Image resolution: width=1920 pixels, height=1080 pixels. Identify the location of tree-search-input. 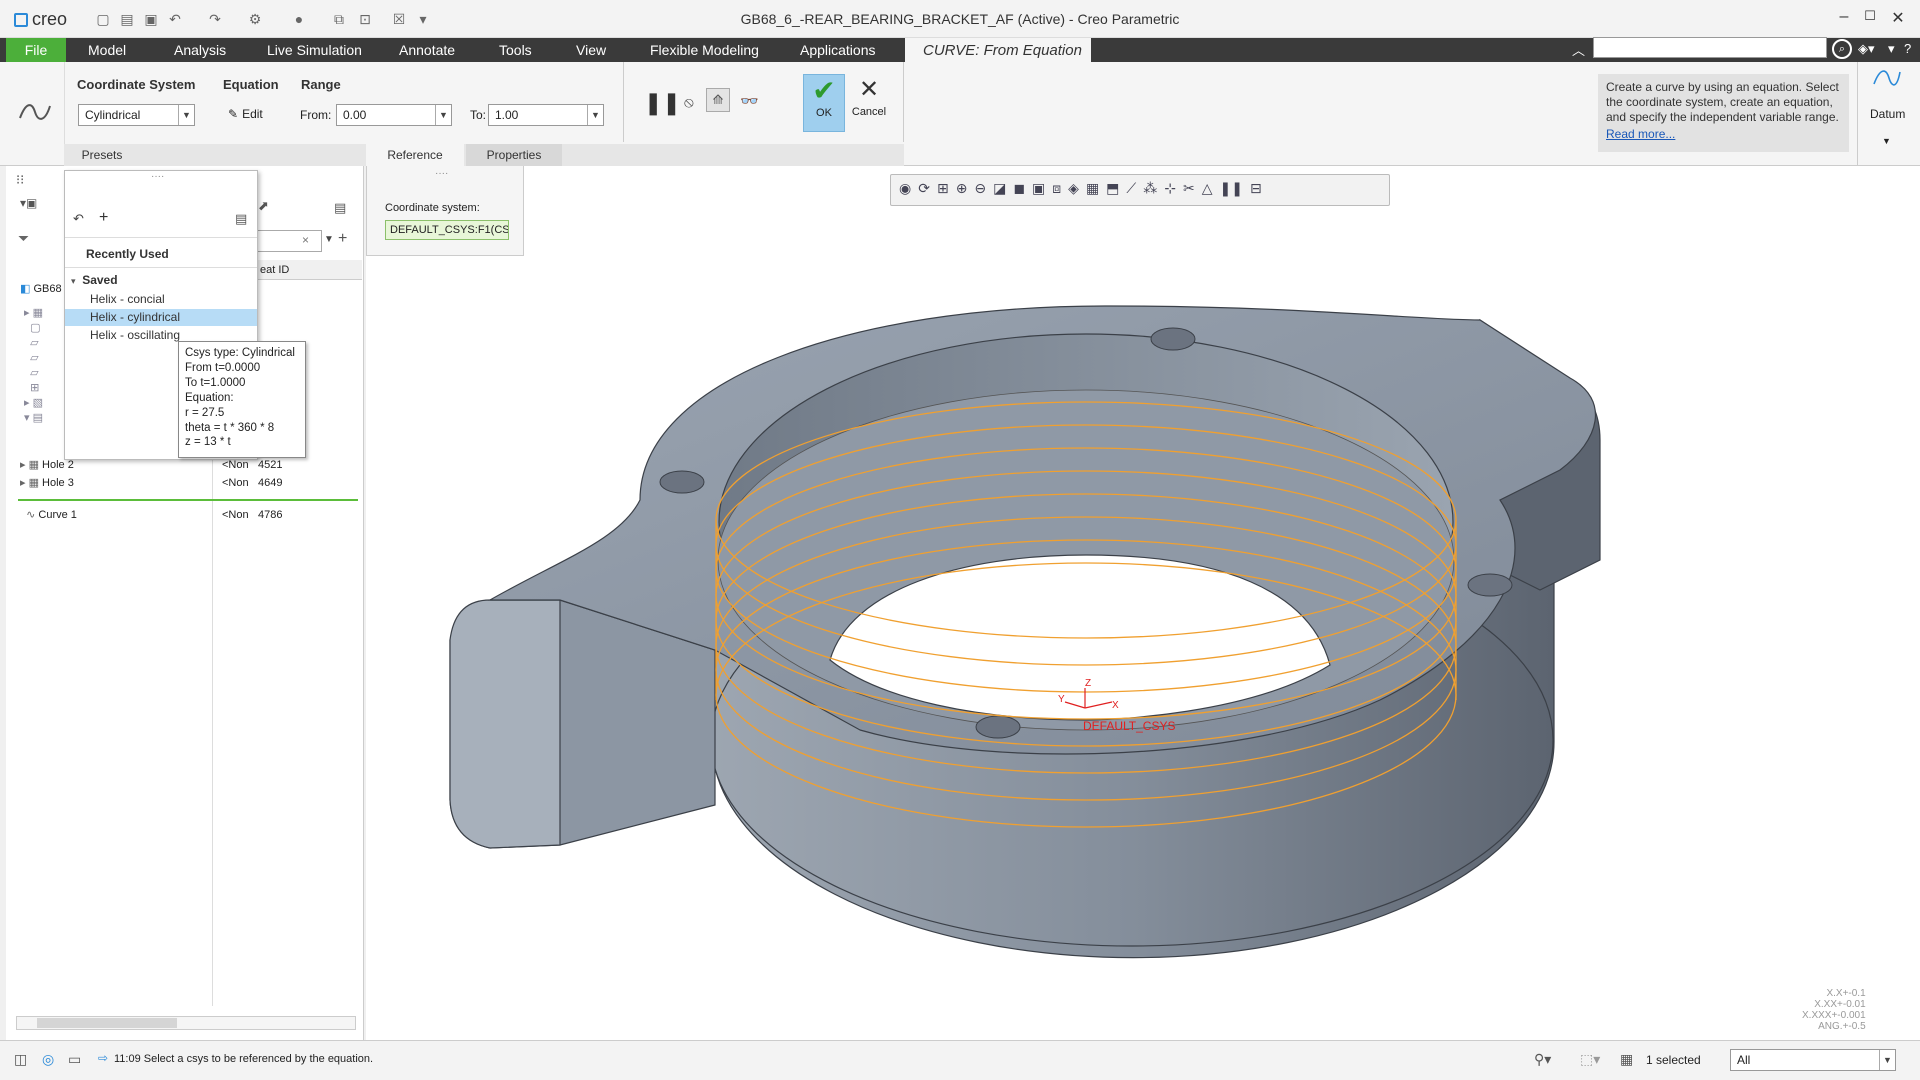
(289, 241).